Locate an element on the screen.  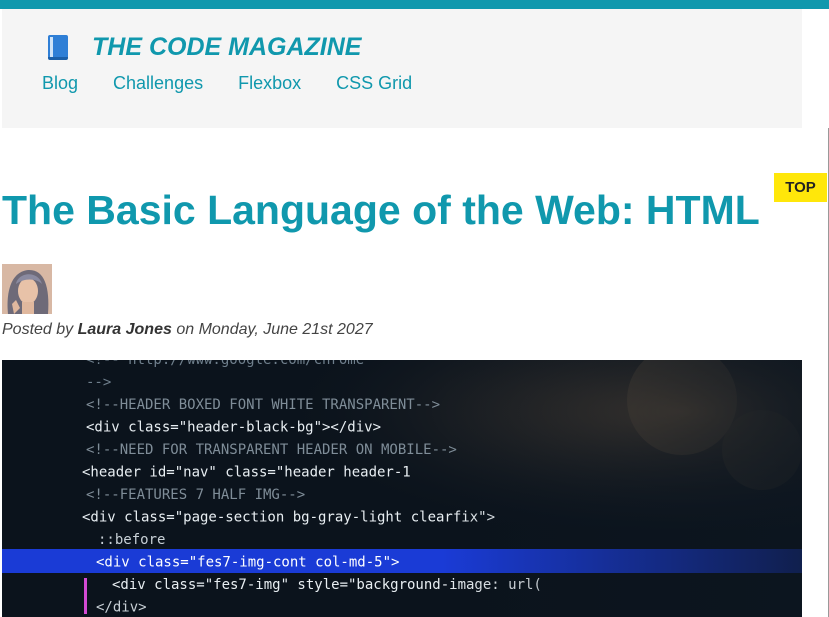
nav-link-challenges: Challenges is located at coordinates (158, 83).